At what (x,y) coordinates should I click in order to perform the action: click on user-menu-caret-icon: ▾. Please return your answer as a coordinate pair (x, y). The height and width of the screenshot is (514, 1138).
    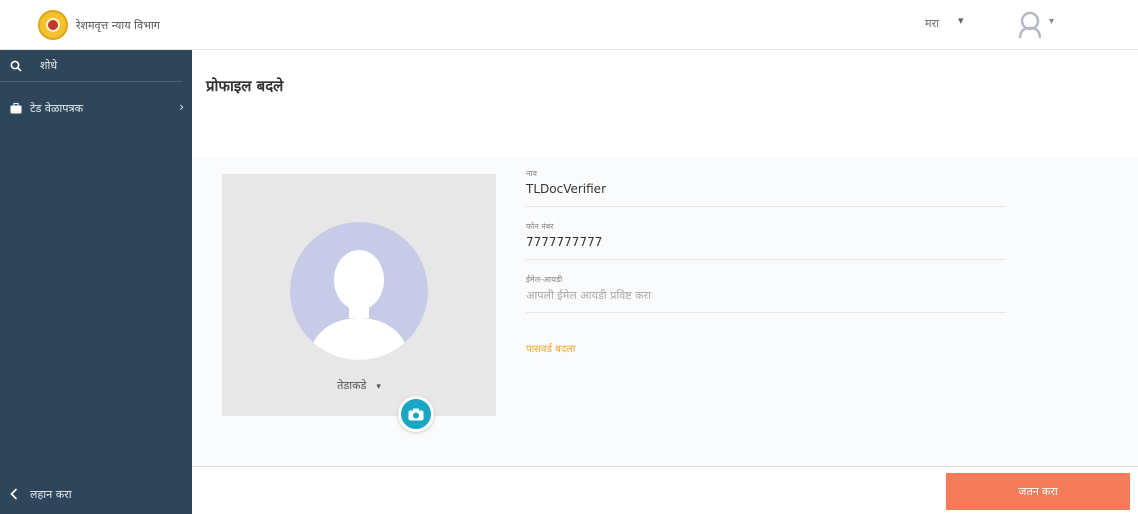
    Looking at the image, I should click on (1051, 21).